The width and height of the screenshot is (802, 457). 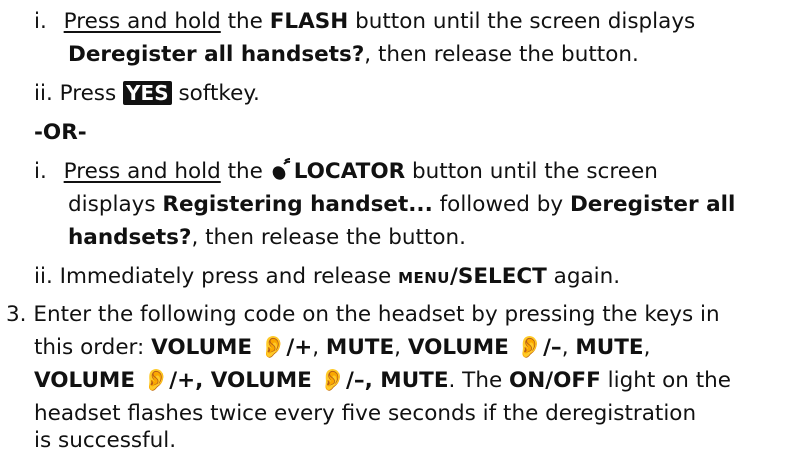 What do you see at coordinates (241, 380) in the screenshot?
I see `key-sequence: VOLUME 👂/+, VOLUME 👂/–, MUTE` at bounding box center [241, 380].